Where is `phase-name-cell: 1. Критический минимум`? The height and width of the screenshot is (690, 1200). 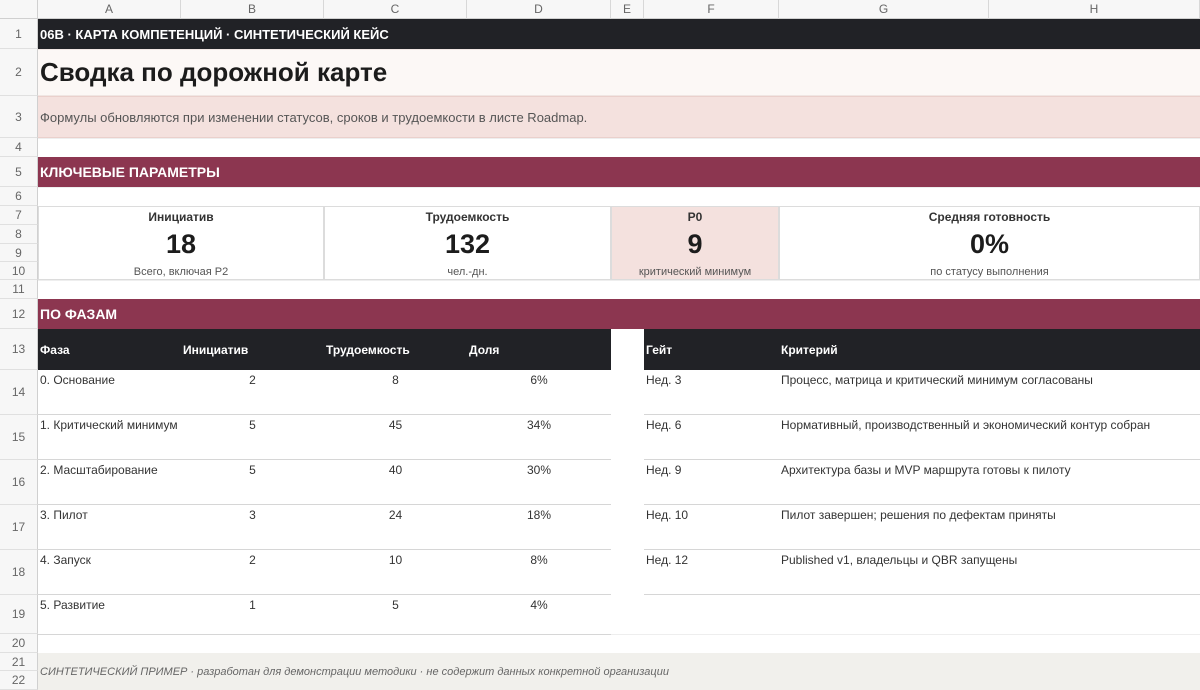 phase-name-cell: 1. Критический минимум is located at coordinates (109, 423).